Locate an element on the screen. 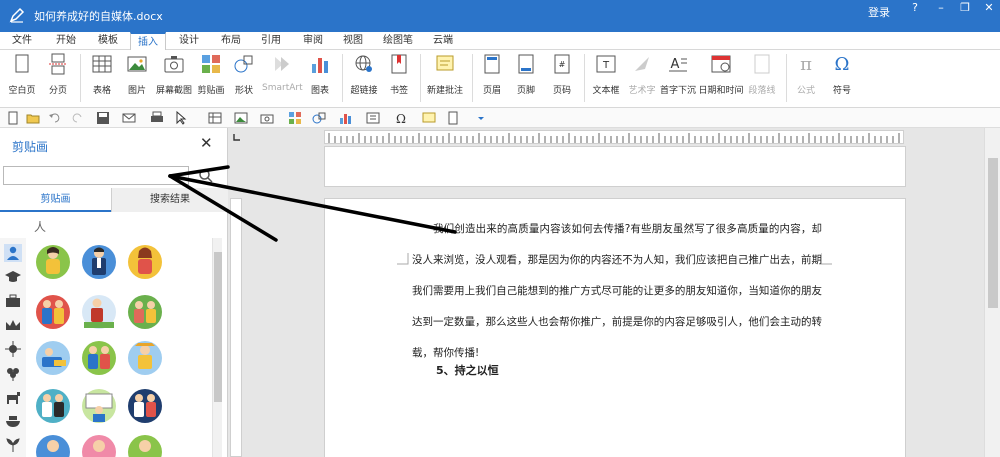  customize-dropdown-icon is located at coordinates (481, 118).